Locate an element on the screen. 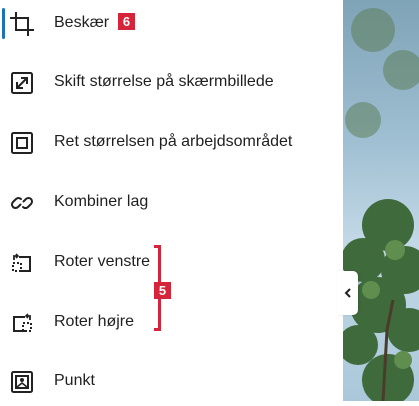  collapse-panel-button is located at coordinates (347, 293).